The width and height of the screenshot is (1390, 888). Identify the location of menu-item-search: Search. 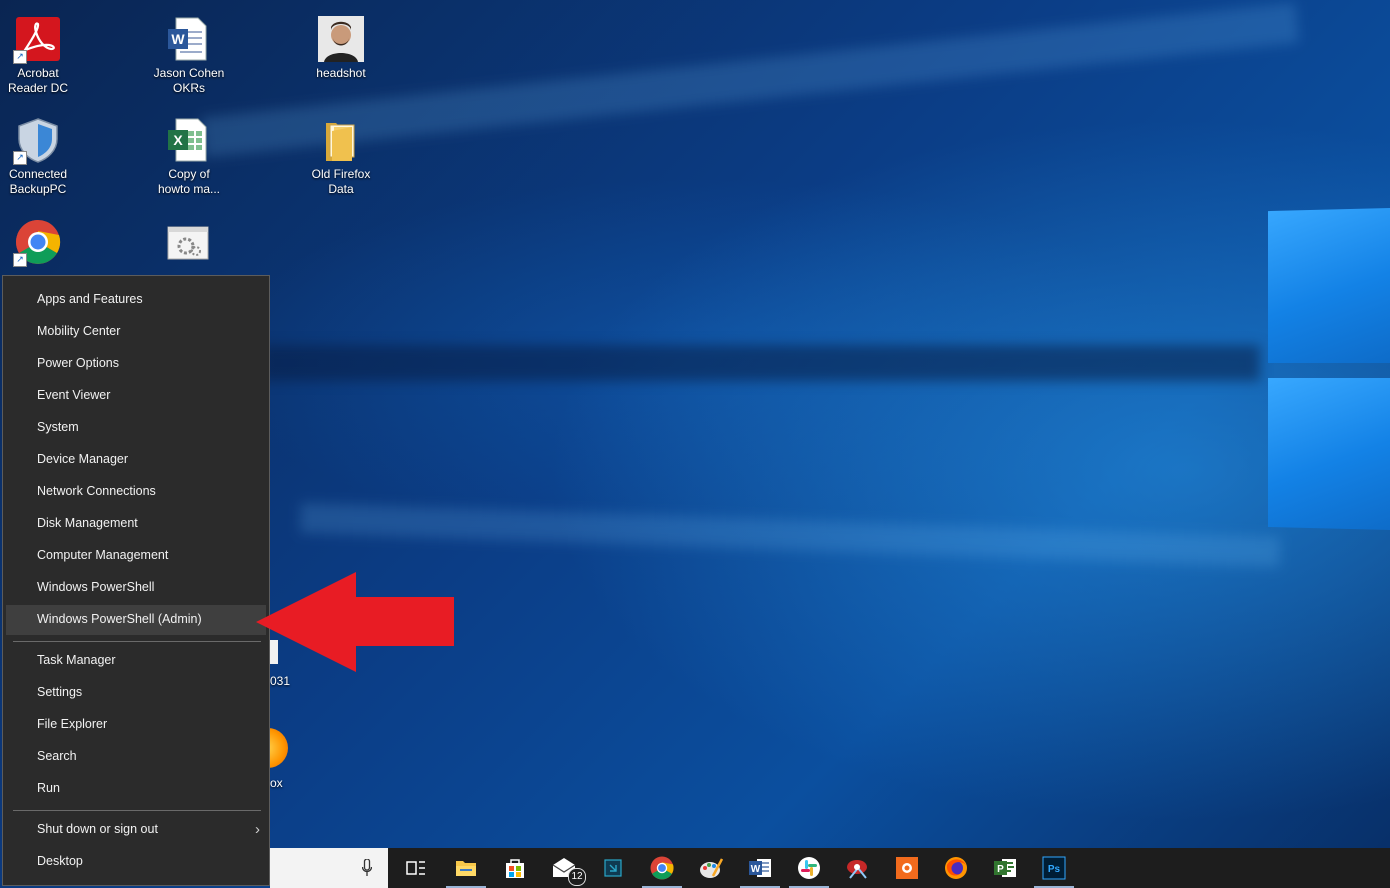
(136, 757).